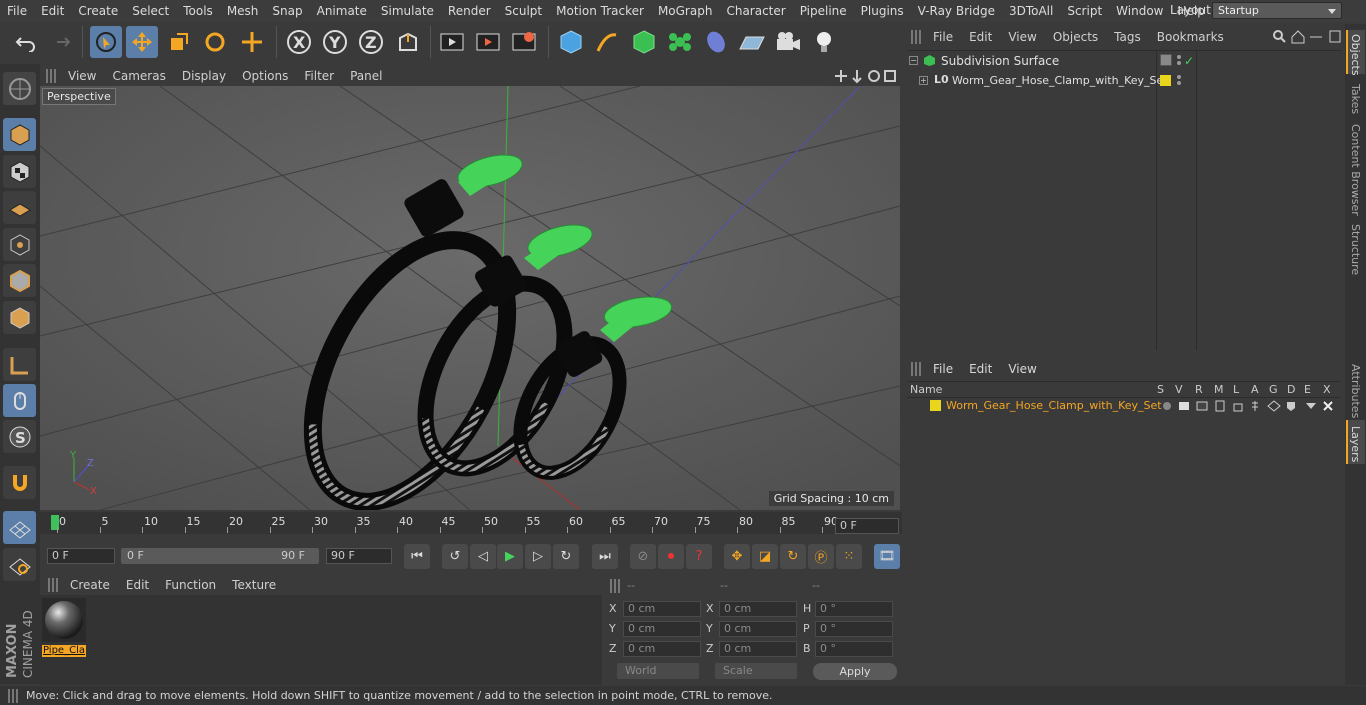  I want to click on material-menu-function: Function, so click(190, 585).